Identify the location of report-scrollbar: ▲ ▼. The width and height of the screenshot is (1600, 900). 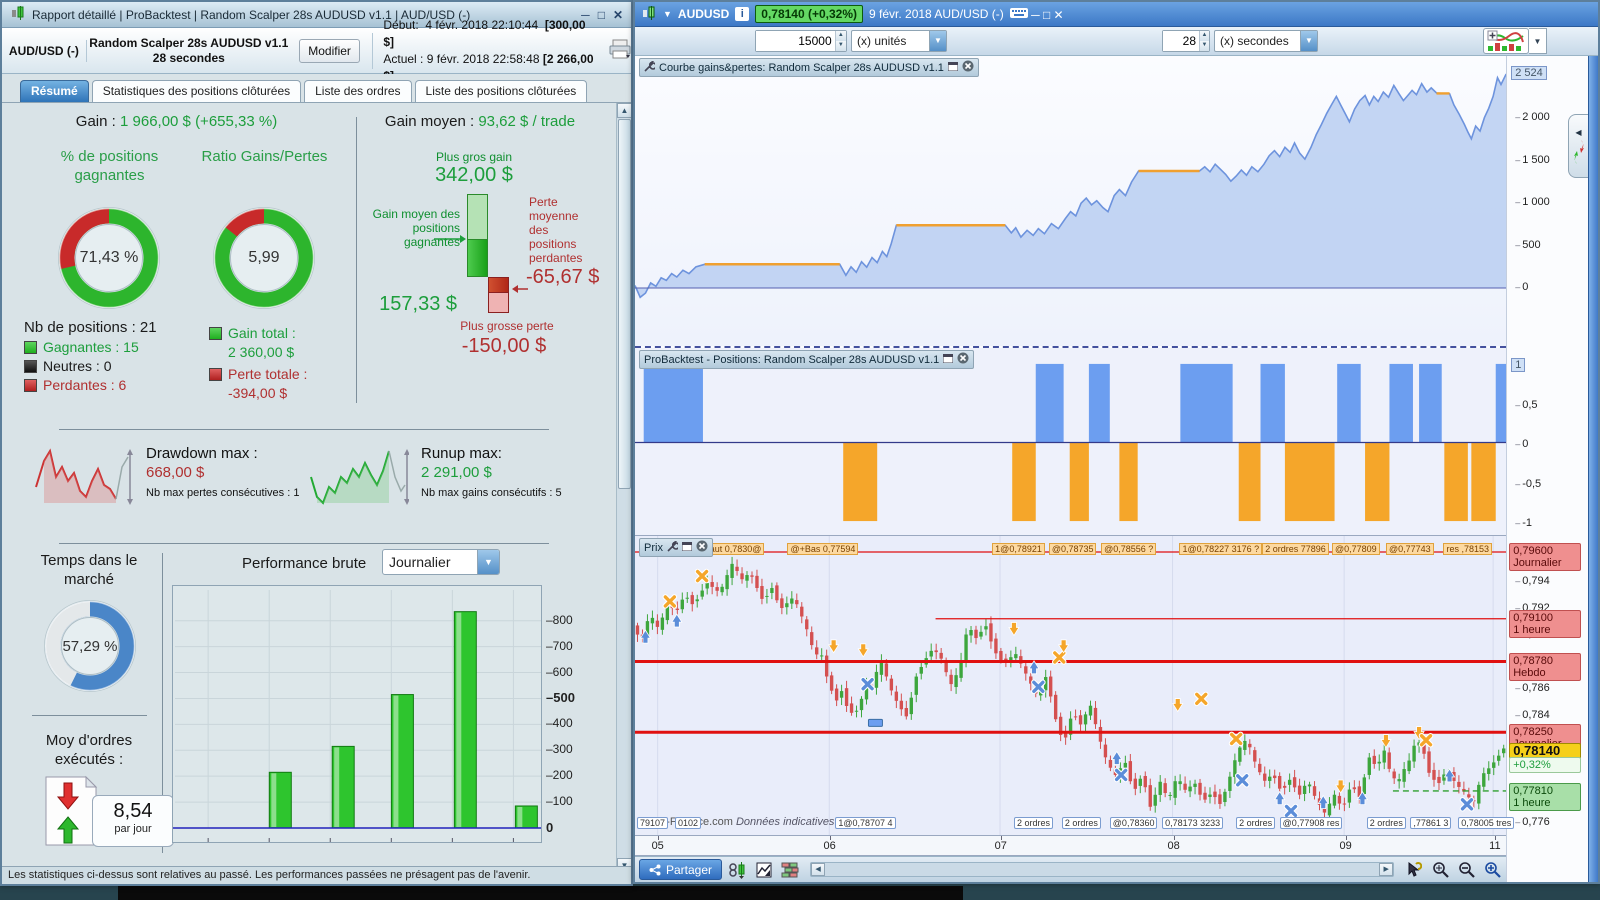
(623, 484).